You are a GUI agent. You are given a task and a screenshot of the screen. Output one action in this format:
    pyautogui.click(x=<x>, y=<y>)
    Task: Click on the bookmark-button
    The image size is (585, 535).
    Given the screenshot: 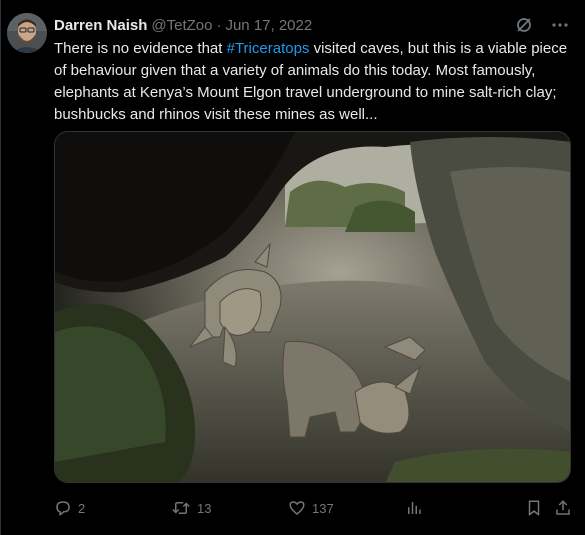 What is the action you would take?
    pyautogui.click(x=534, y=508)
    